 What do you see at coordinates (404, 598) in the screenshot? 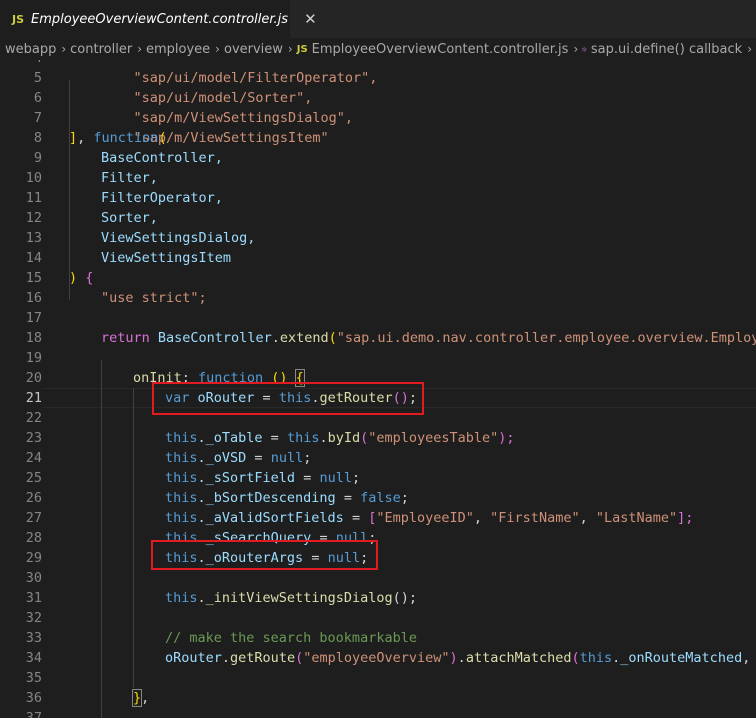
I see `punctuation-token: ();` at bounding box center [404, 598].